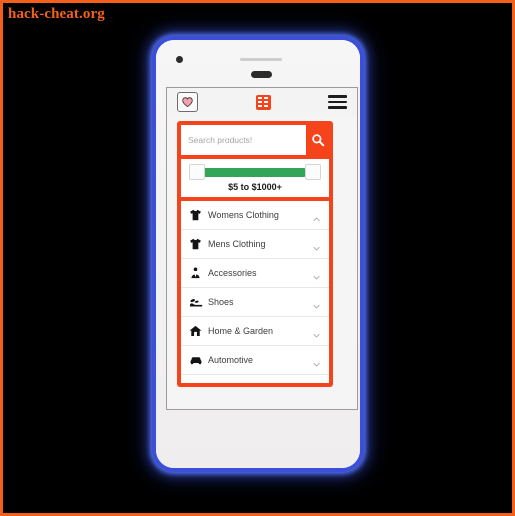 The width and height of the screenshot is (515, 516). I want to click on search-button, so click(317, 140).